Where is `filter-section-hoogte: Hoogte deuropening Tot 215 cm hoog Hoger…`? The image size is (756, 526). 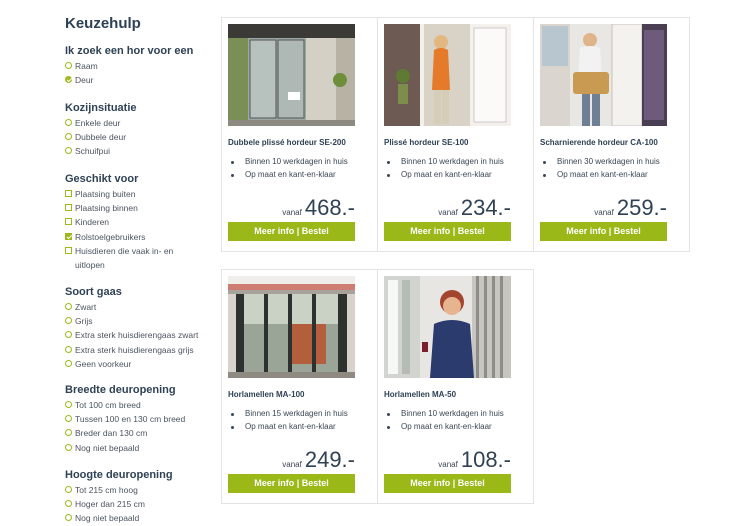 filter-section-hoogte: Hoogte deuropening Tot 215 cm hoog Hoger… is located at coordinates (140, 496).